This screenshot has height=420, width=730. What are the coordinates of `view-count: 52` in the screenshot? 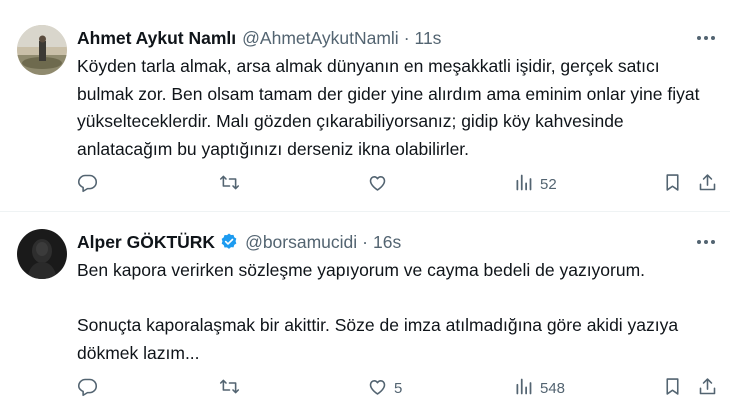 It's located at (548, 184).